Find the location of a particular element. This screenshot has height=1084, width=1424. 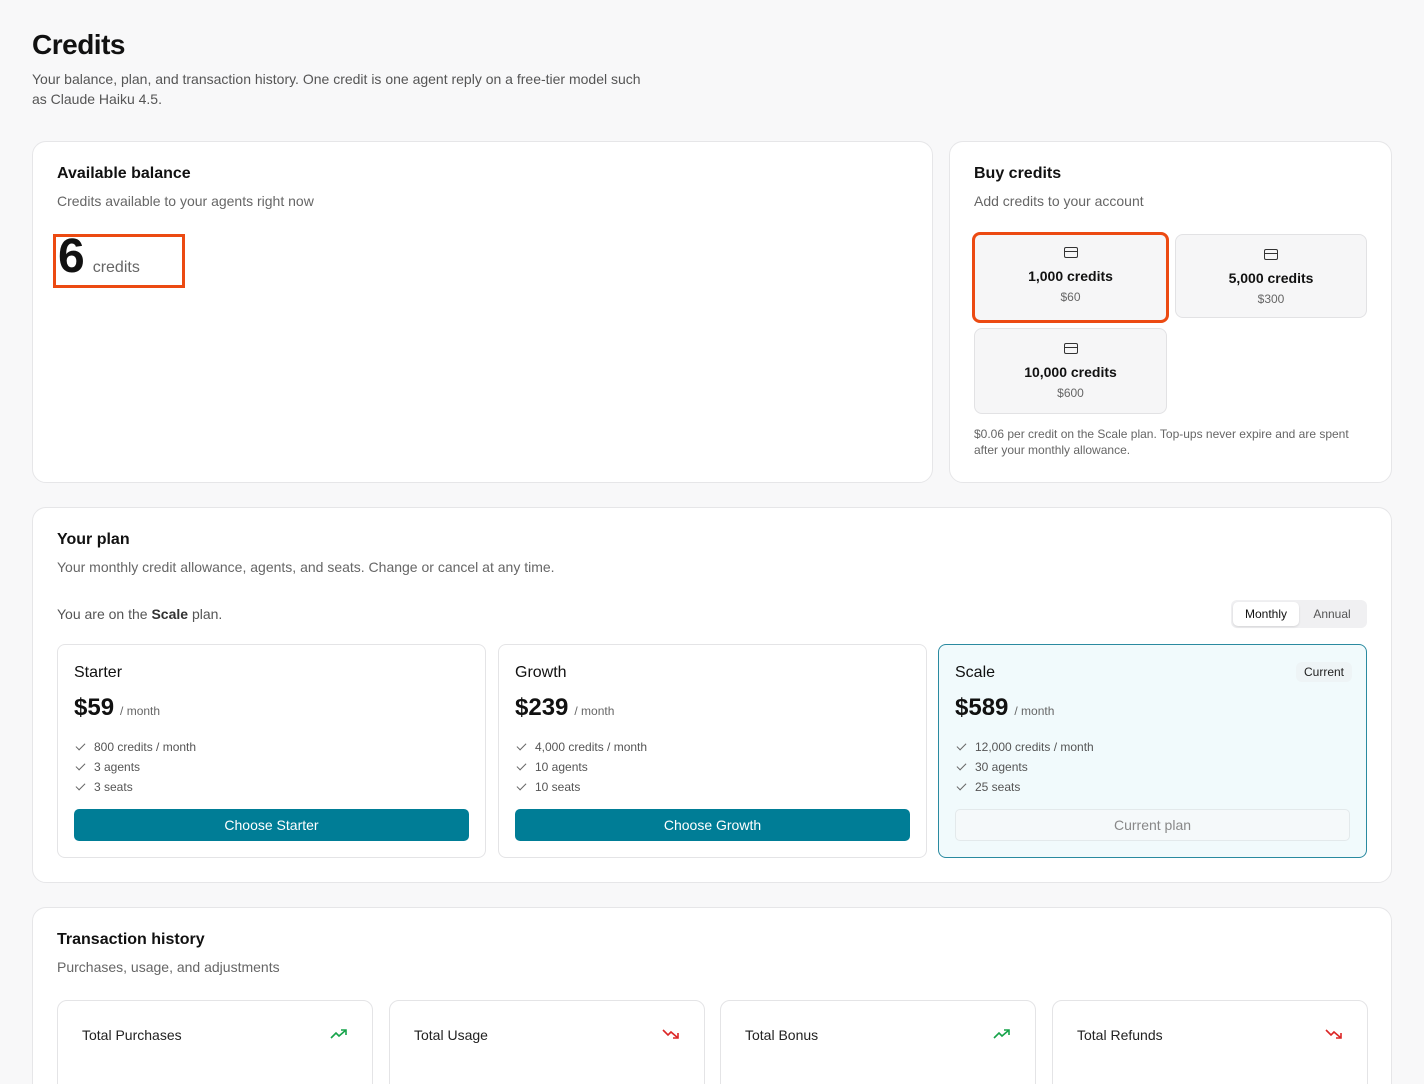

tier-feature: 10 seats is located at coordinates (581, 787).